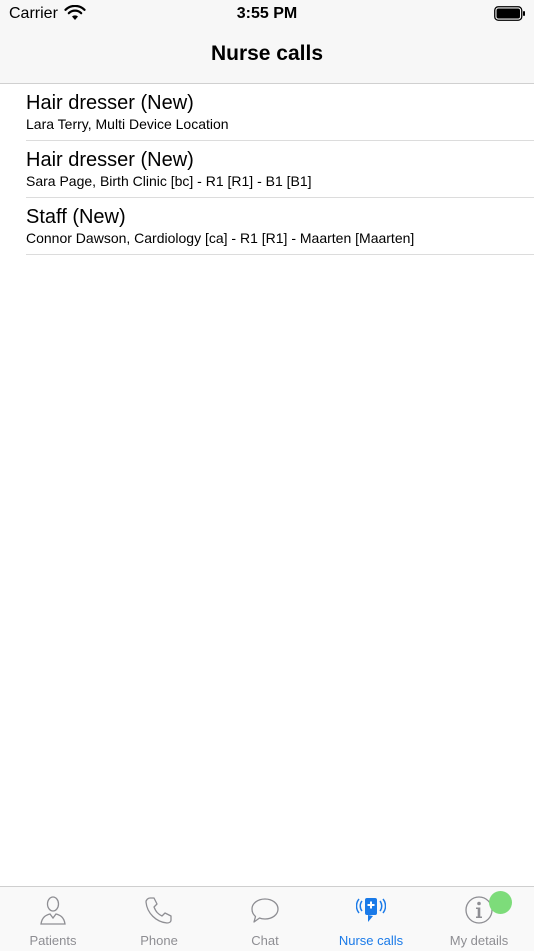 This screenshot has width=534, height=951. What do you see at coordinates (479, 919) in the screenshot?
I see `tab-my-details: My details` at bounding box center [479, 919].